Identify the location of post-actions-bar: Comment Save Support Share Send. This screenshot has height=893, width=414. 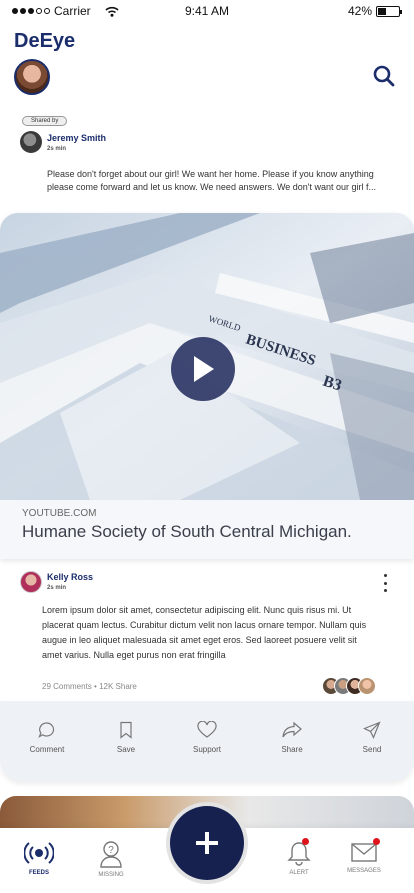
(207, 741).